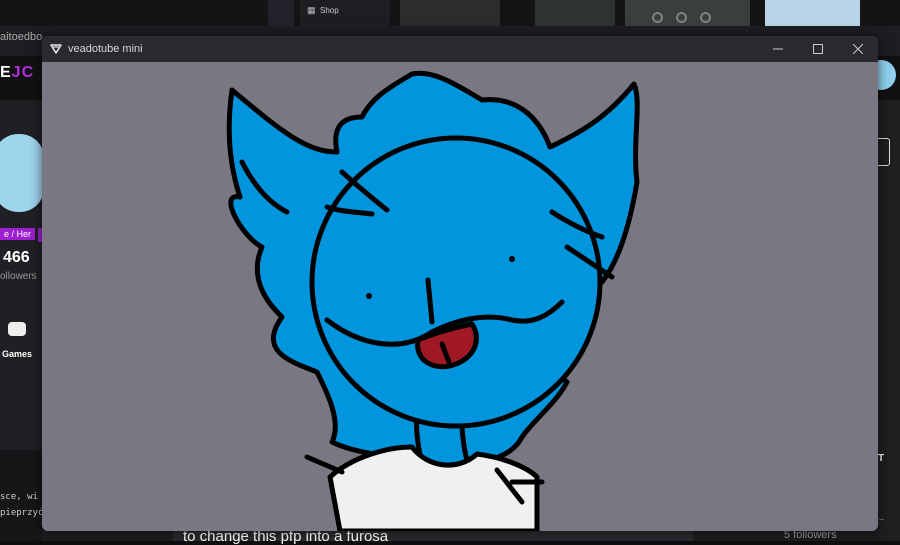  What do you see at coordinates (18, 276) in the screenshot?
I see `followers-label: ollowers` at bounding box center [18, 276].